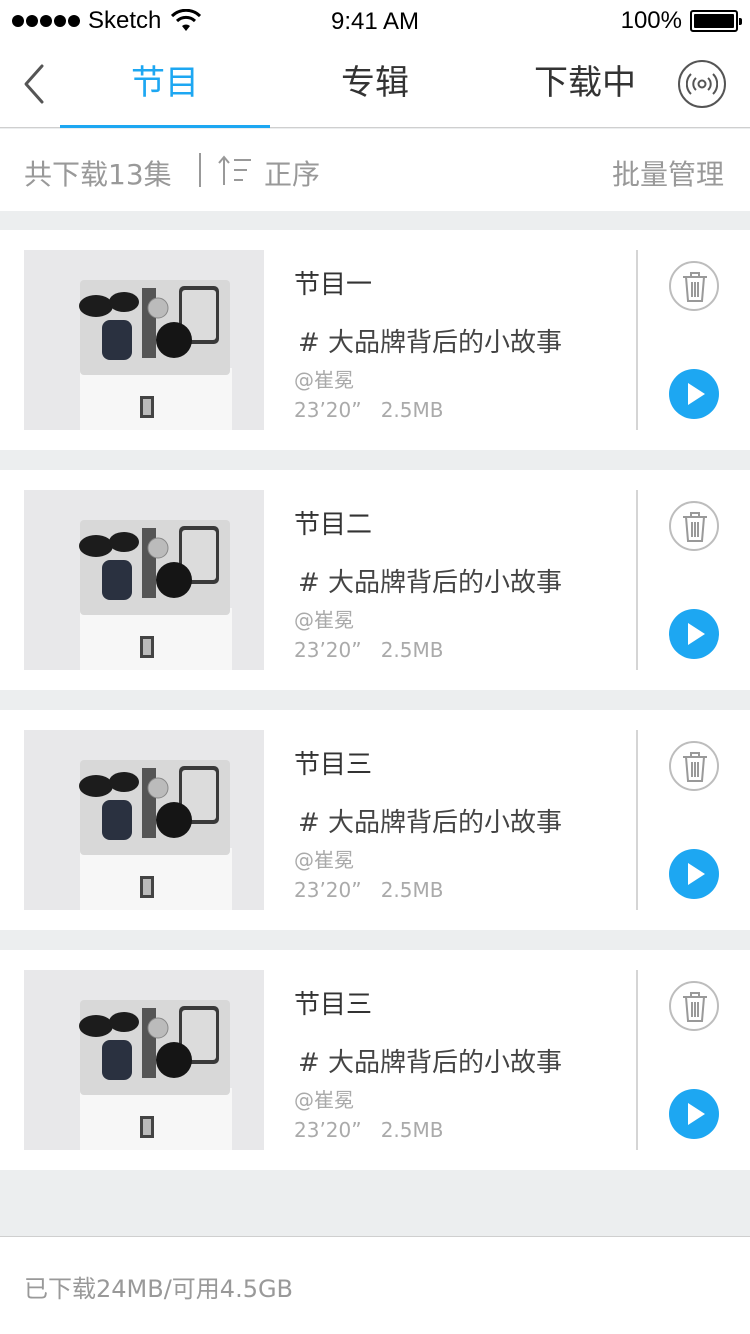 This screenshot has width=750, height=1334. I want to click on tab-downloading: 下载中, so click(585, 83).